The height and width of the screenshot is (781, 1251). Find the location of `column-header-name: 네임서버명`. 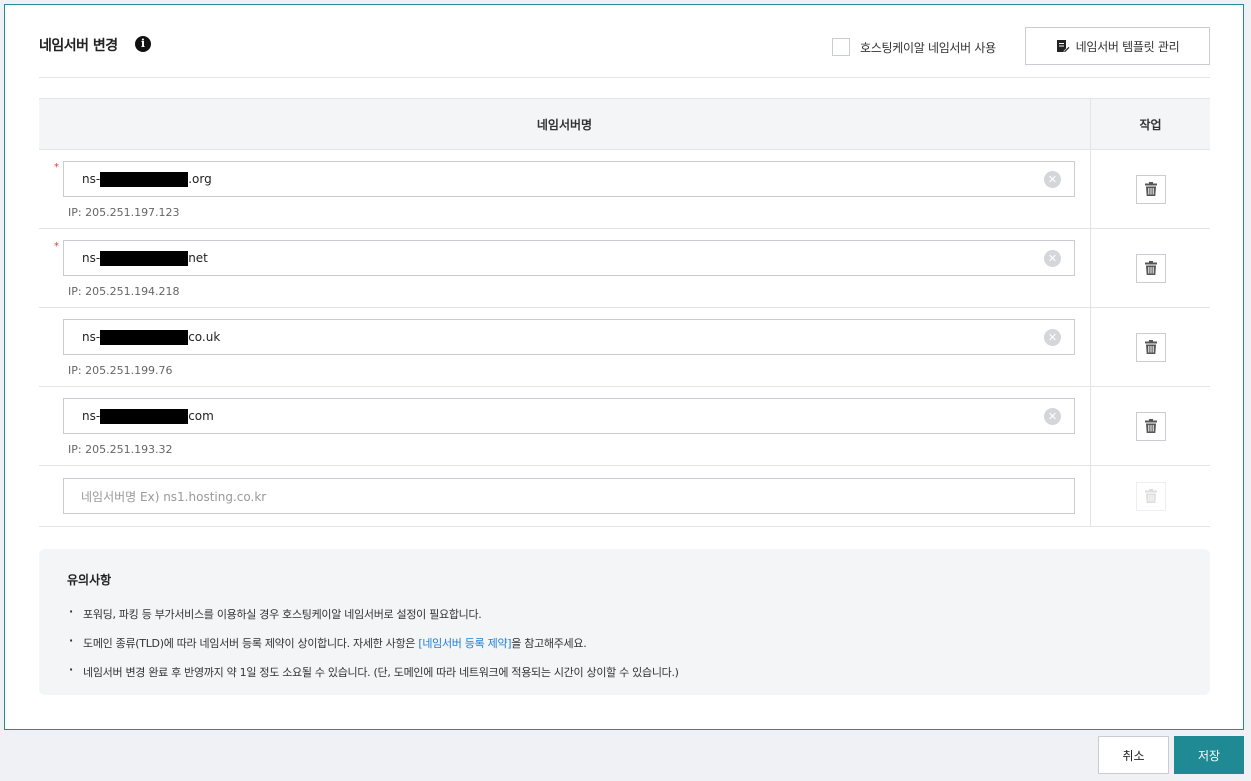

column-header-name: 네임서버명 is located at coordinates (565, 124).